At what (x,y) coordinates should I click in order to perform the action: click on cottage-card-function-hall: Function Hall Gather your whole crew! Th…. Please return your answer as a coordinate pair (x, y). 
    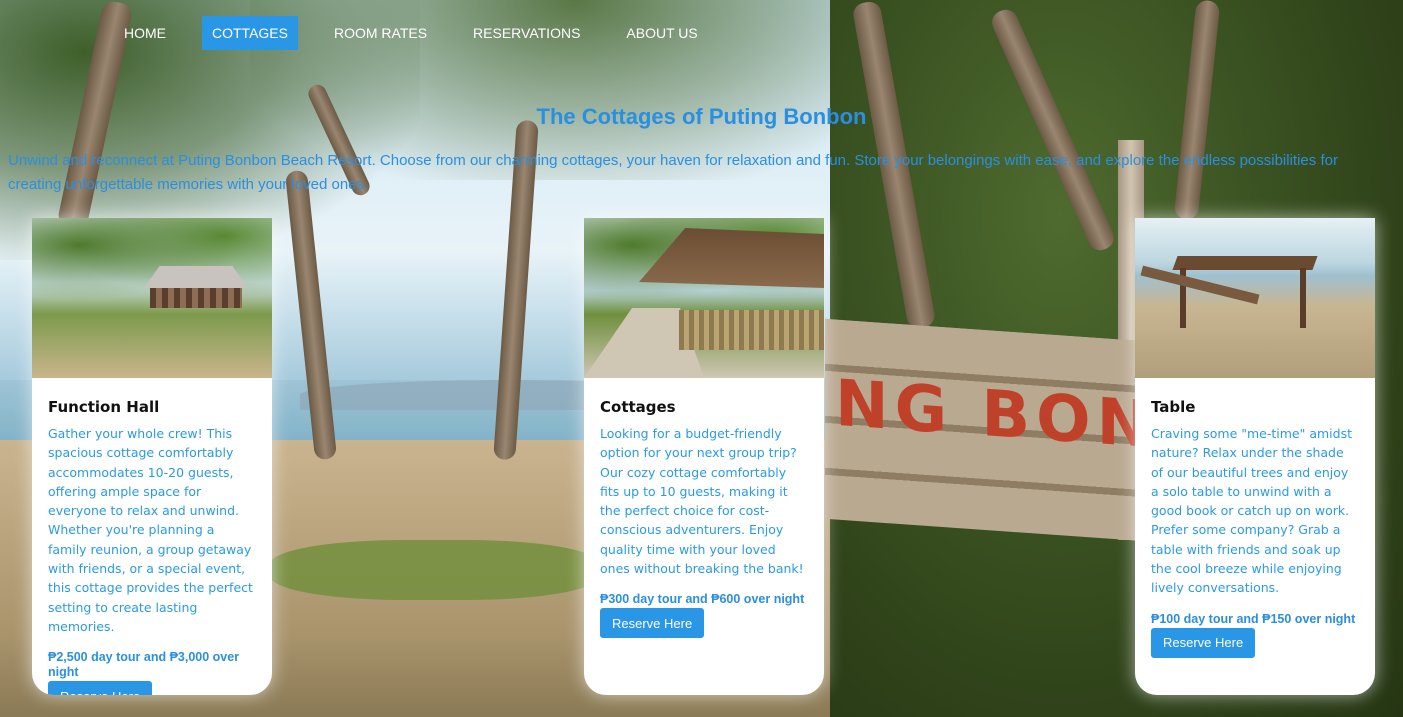
    Looking at the image, I should click on (152, 456).